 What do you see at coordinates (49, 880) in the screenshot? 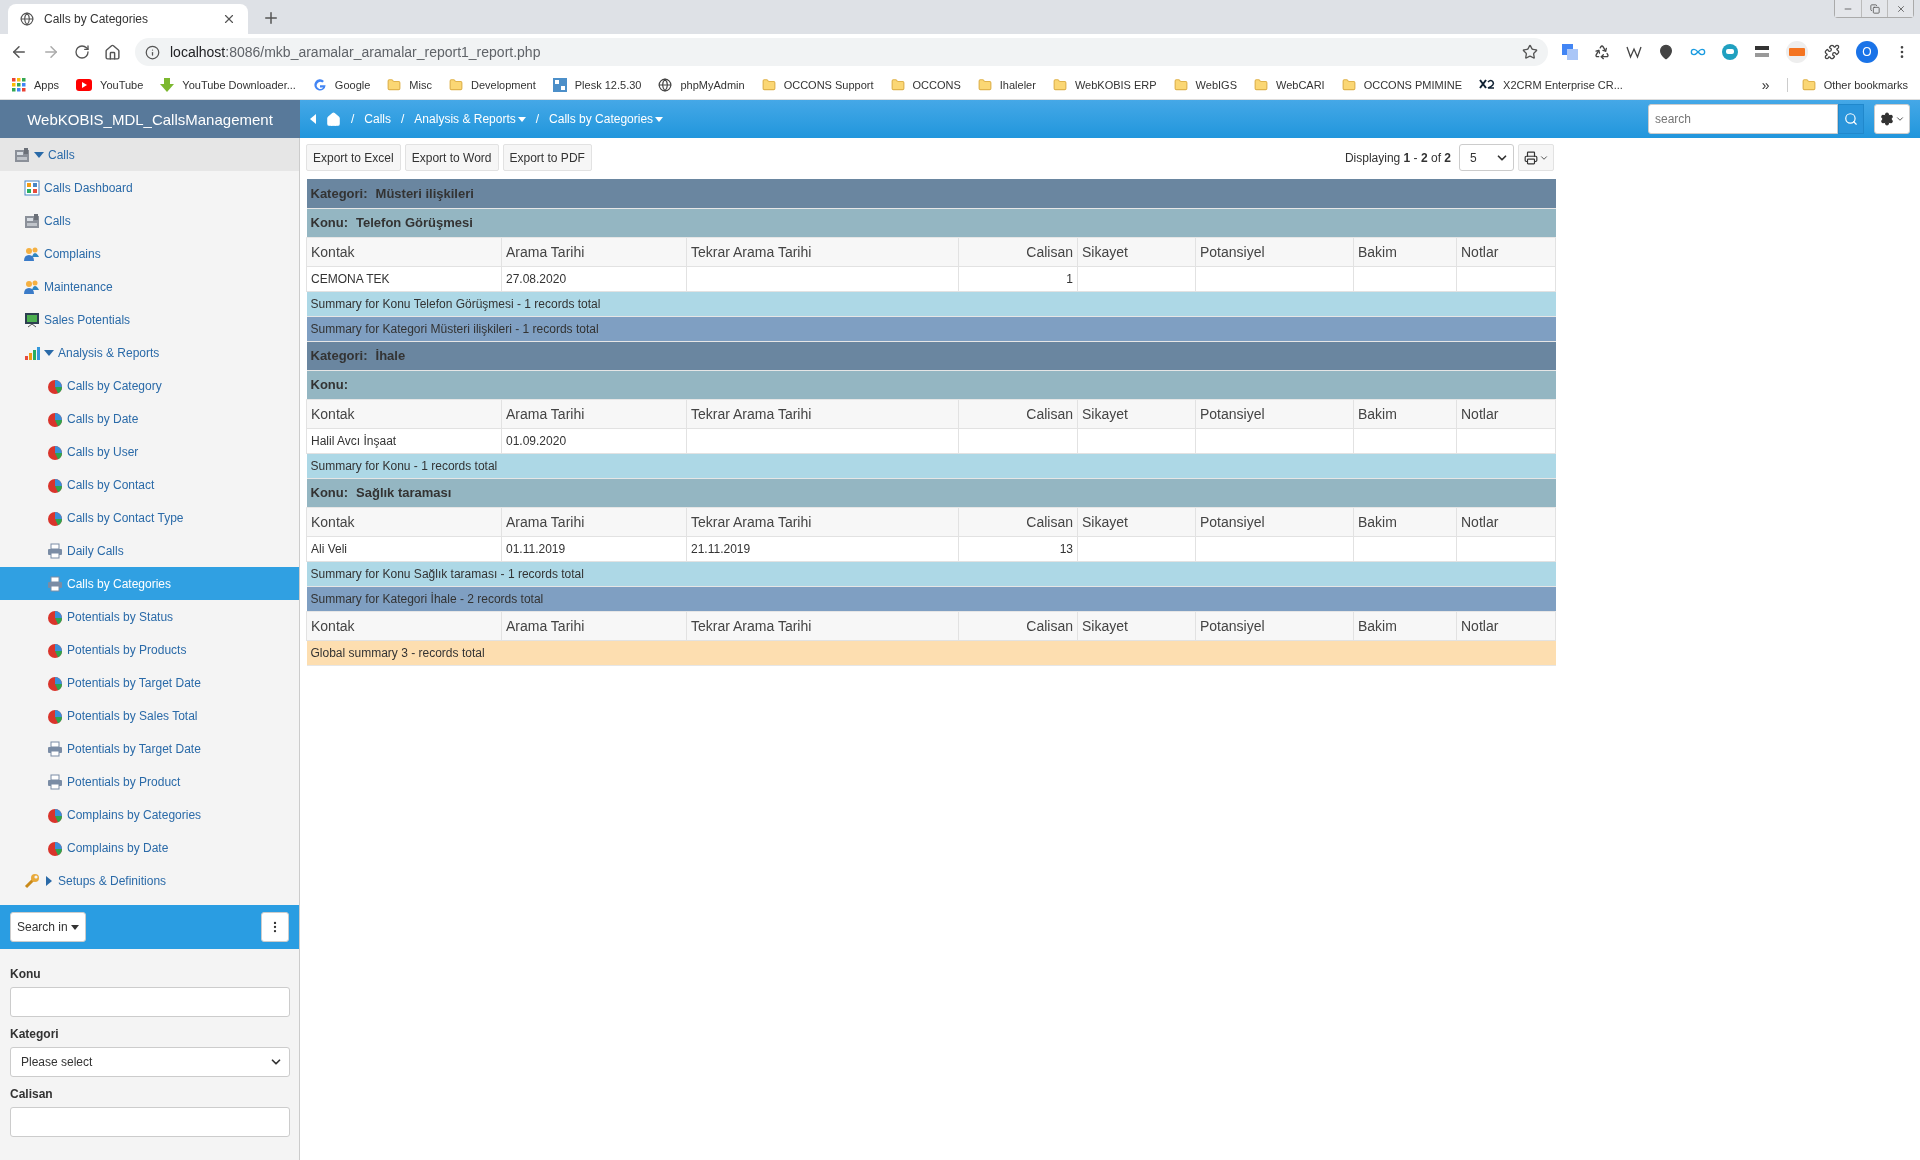
I see `collapsed-triangle-icon` at bounding box center [49, 880].